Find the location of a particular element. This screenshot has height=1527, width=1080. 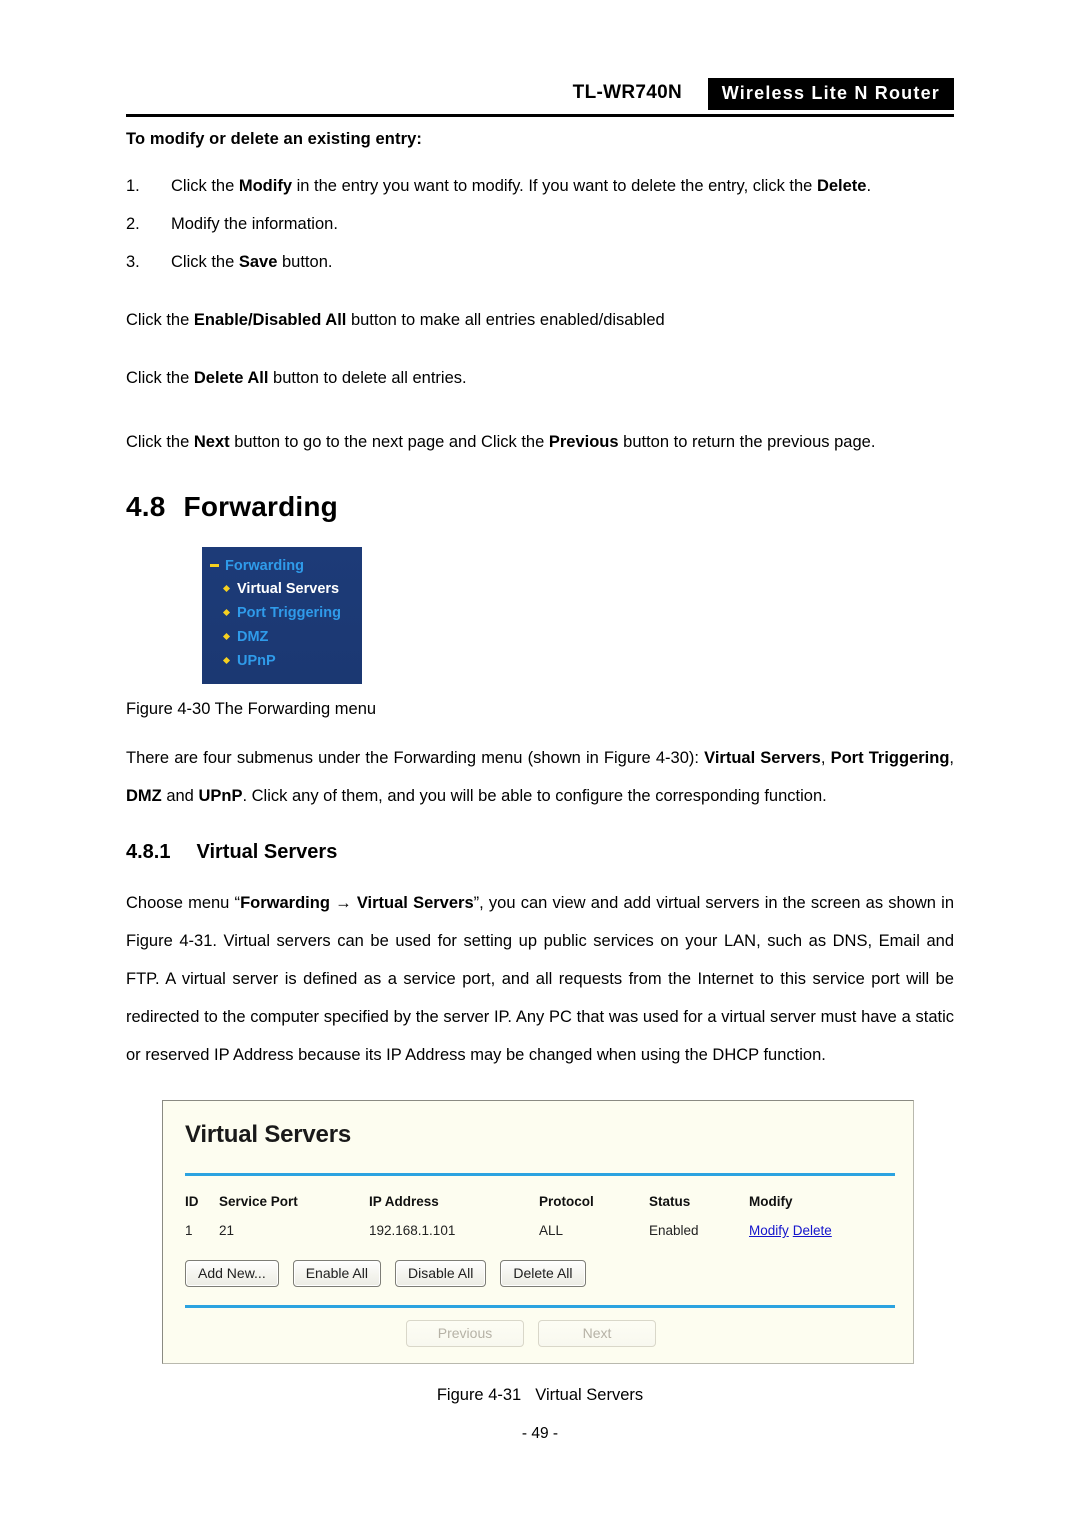

intro-text-d: and is located at coordinates (180, 796).